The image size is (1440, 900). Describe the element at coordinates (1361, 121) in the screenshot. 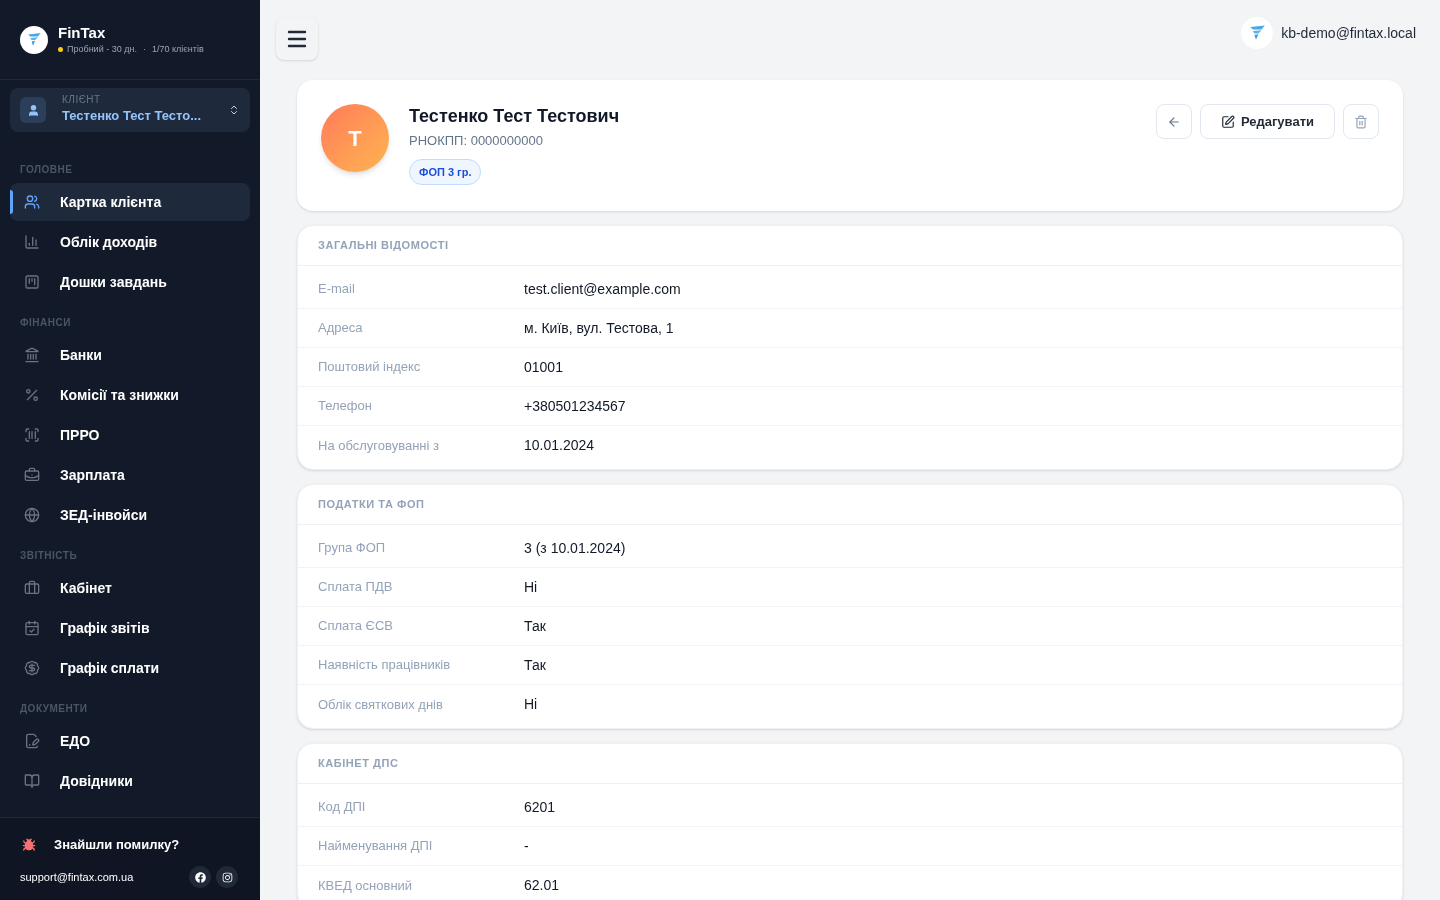

I see `trash-icon` at that location.